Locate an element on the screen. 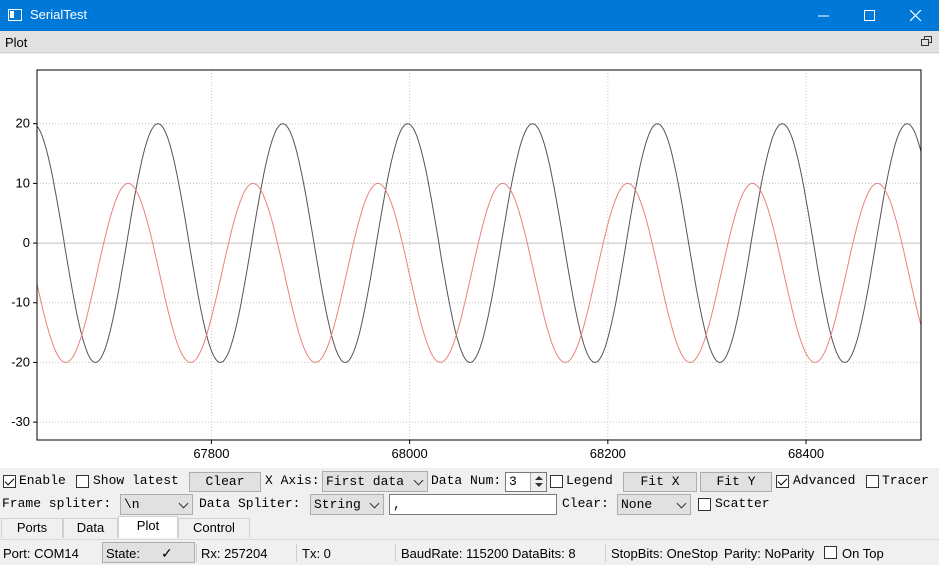 This screenshot has width=939, height=565. state-label: State: is located at coordinates (123, 553).